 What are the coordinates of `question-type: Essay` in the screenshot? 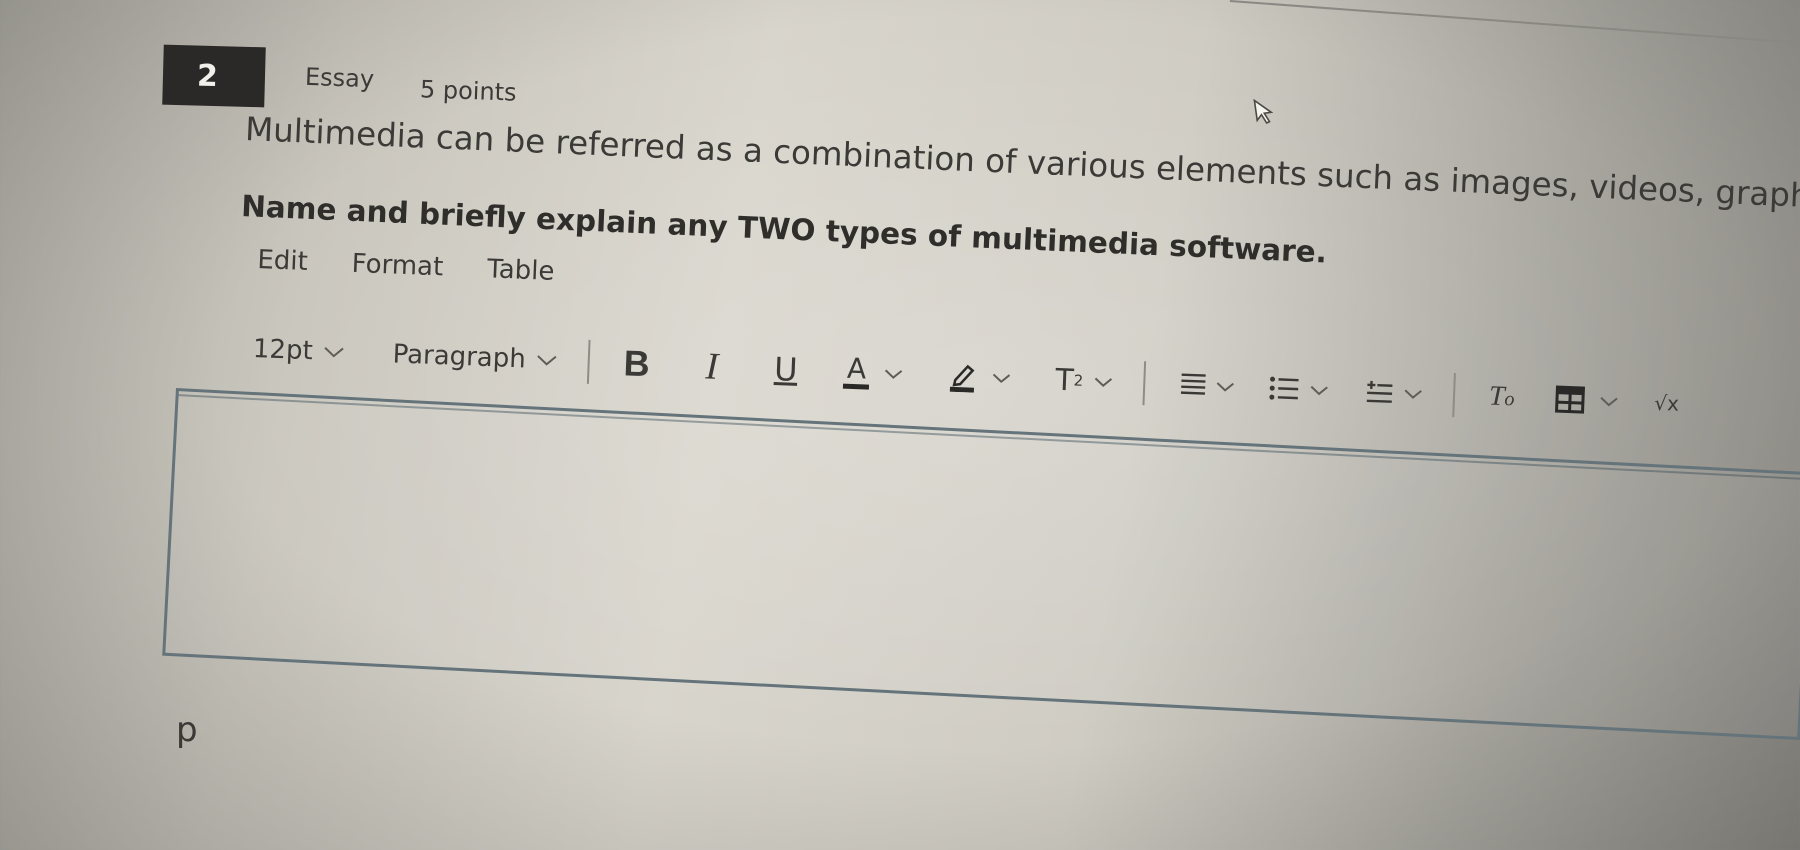 It's located at (339, 78).